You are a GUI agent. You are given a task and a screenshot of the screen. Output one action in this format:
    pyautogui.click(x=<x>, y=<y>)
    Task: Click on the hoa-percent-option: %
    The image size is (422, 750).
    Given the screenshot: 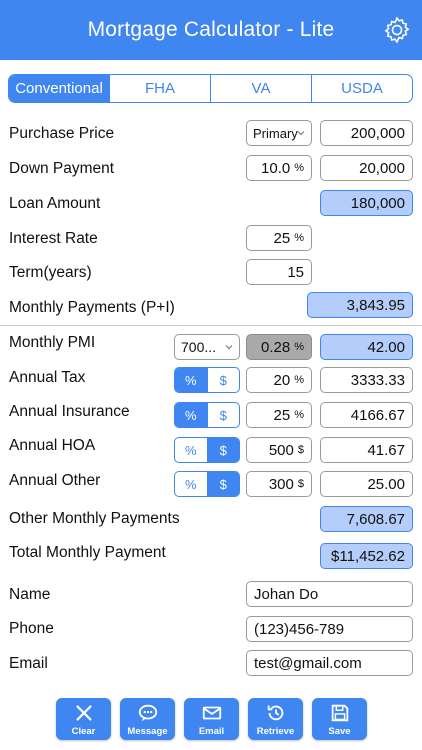 What is the action you would take?
    pyautogui.click(x=191, y=450)
    